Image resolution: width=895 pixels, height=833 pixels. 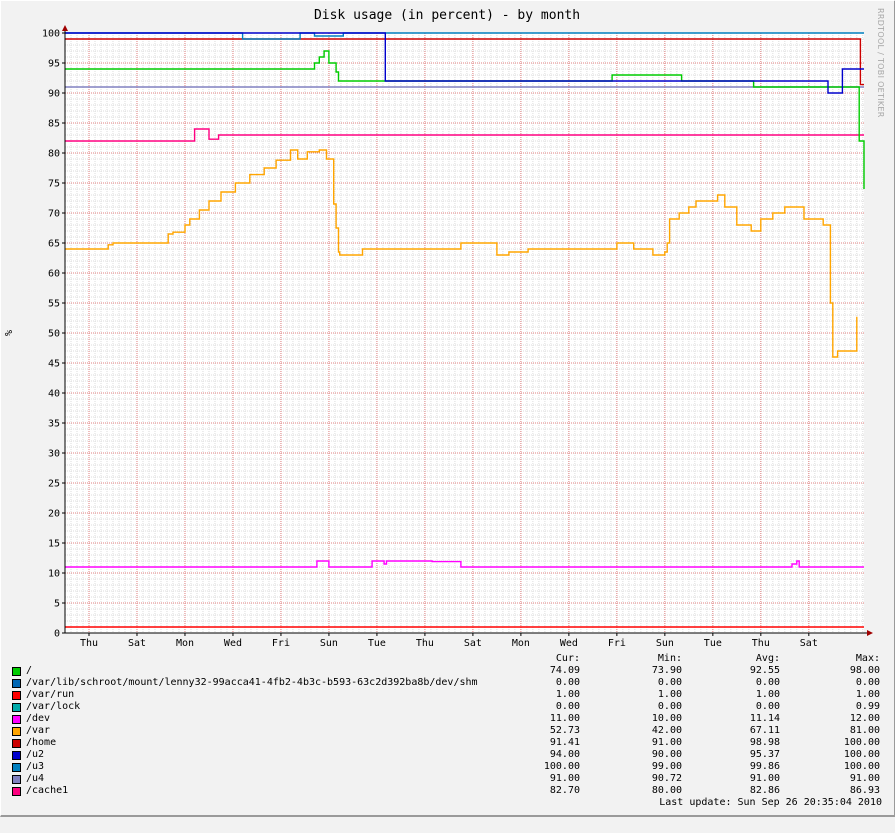 I want to click on legend-avg-value: 99.86, so click(x=764, y=766).